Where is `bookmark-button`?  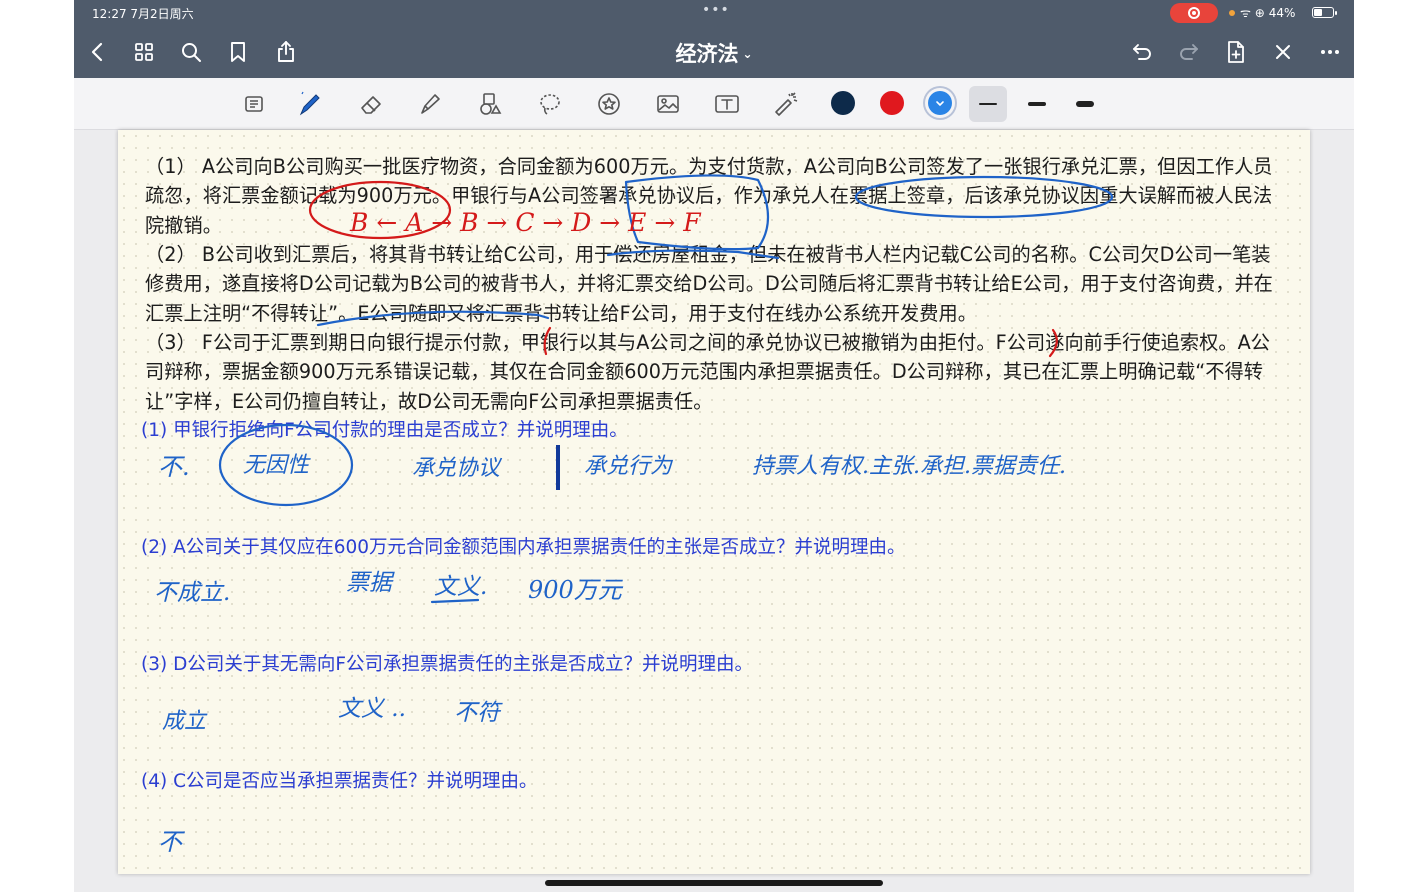 bookmark-button is located at coordinates (238, 52).